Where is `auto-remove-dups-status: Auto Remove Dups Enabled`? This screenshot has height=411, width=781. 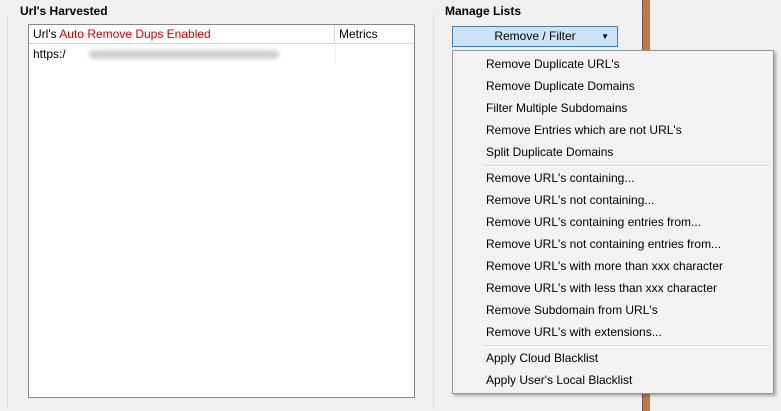 auto-remove-dups-status: Auto Remove Dups Enabled is located at coordinates (135, 34).